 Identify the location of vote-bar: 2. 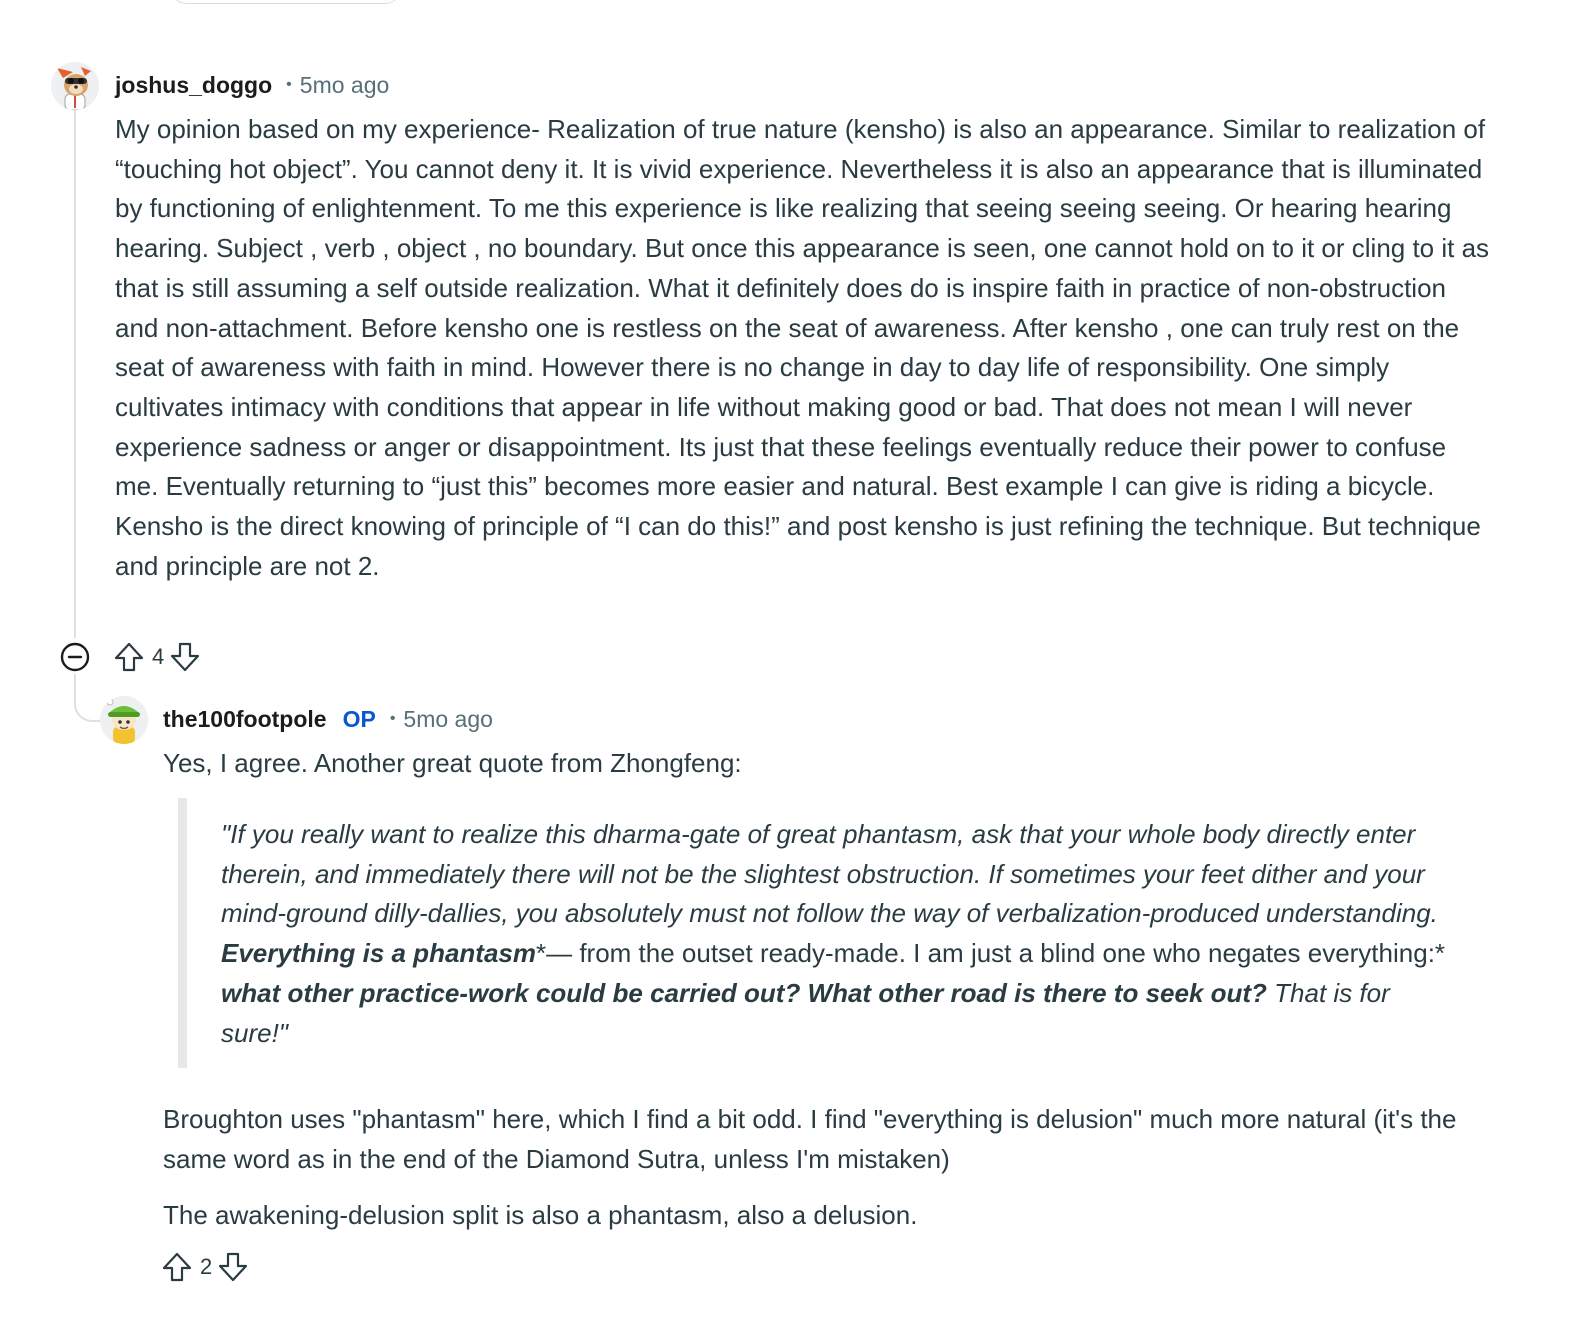
(205, 1267).